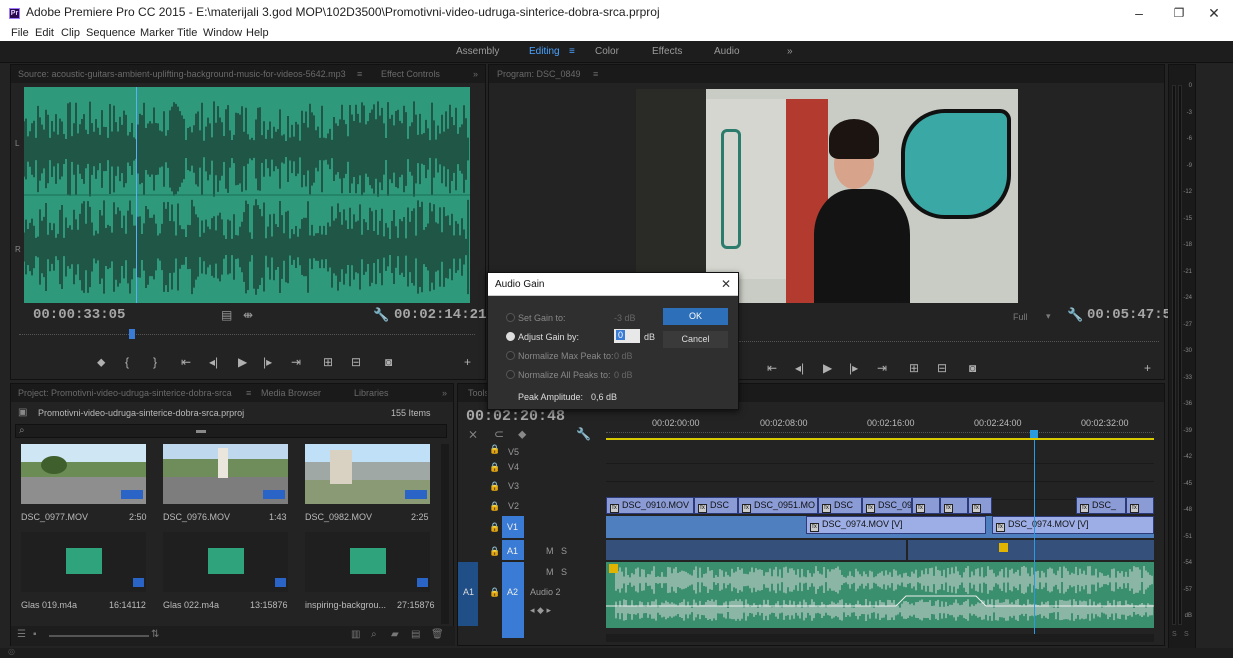 Image resolution: width=1233 pixels, height=658 pixels. I want to click on track-v4-lane, so click(880, 473).